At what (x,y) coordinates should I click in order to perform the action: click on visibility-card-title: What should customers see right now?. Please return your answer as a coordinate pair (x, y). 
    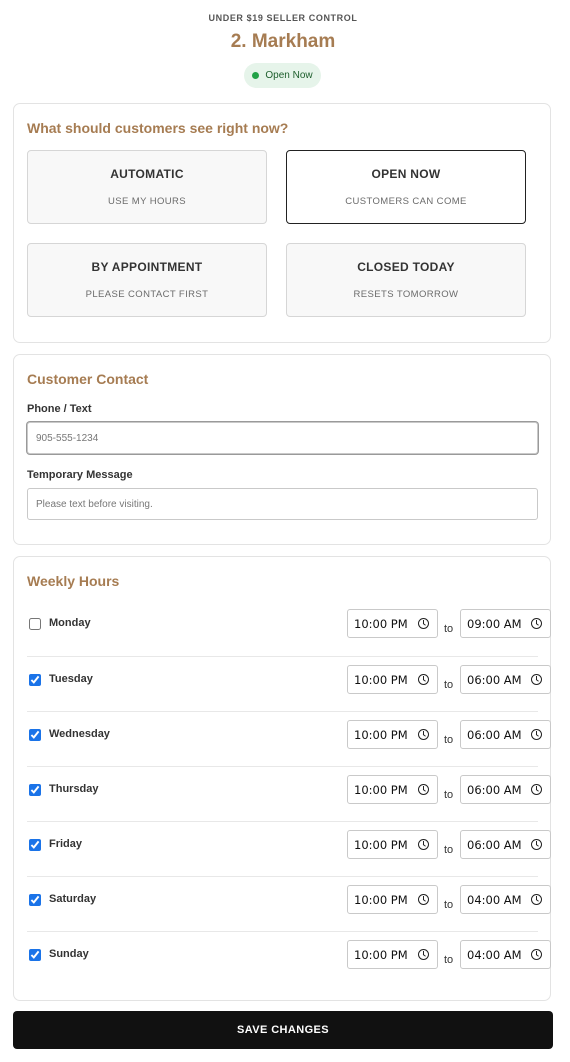
    Looking at the image, I should click on (158, 128).